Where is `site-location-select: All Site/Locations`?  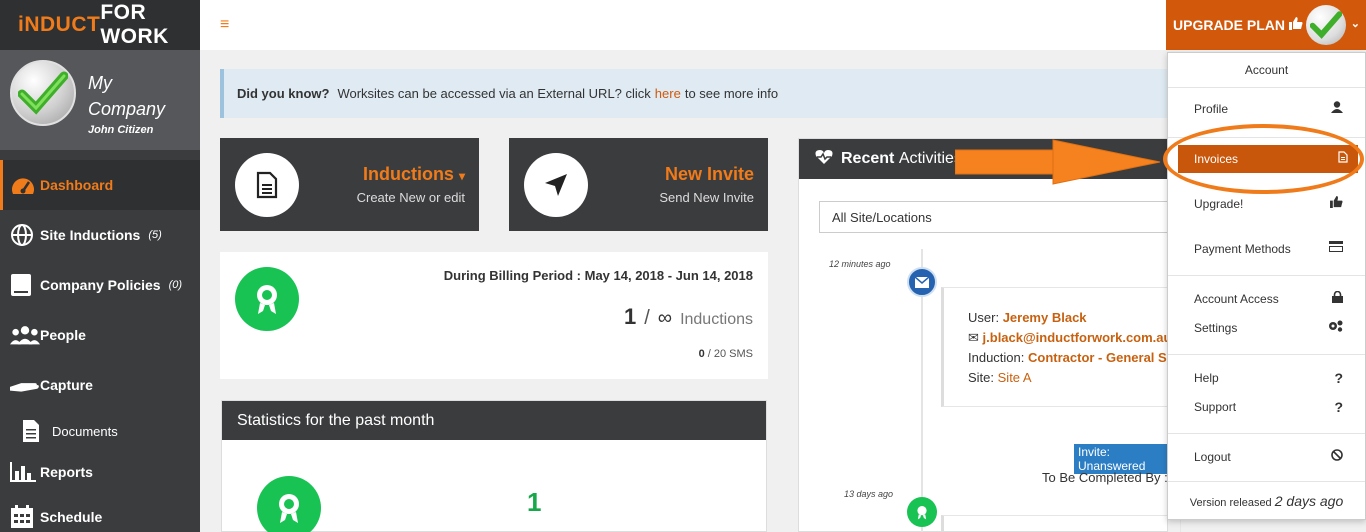
site-location-select: All Site/Locations is located at coordinates (999, 217).